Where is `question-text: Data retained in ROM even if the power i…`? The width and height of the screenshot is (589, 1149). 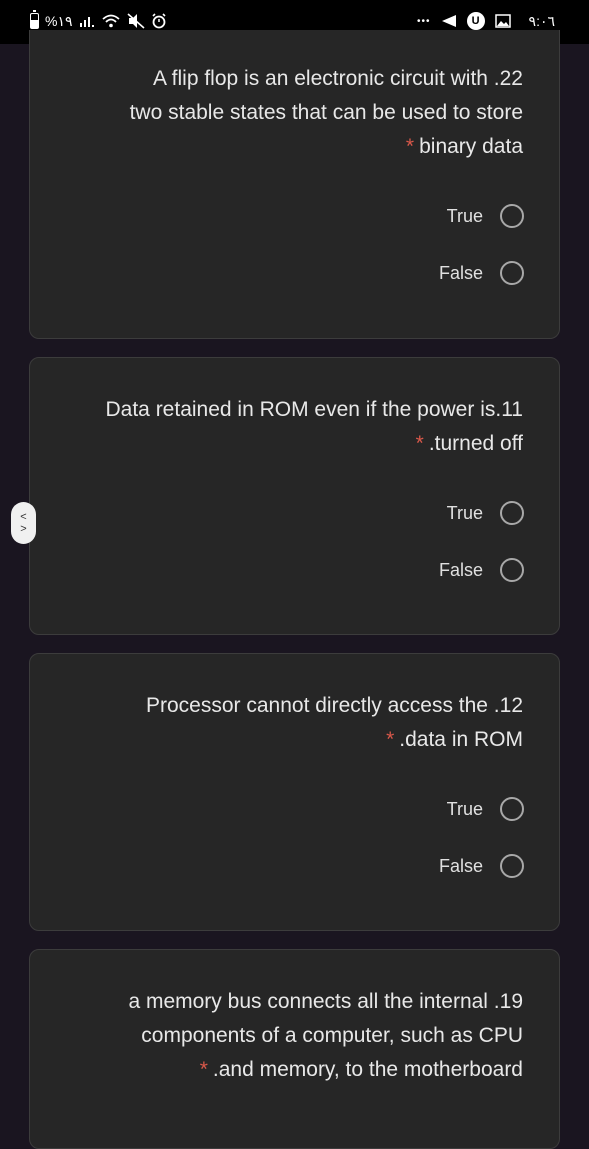
question-text: Data retained in ROM even if the power i… is located at coordinates (288, 427).